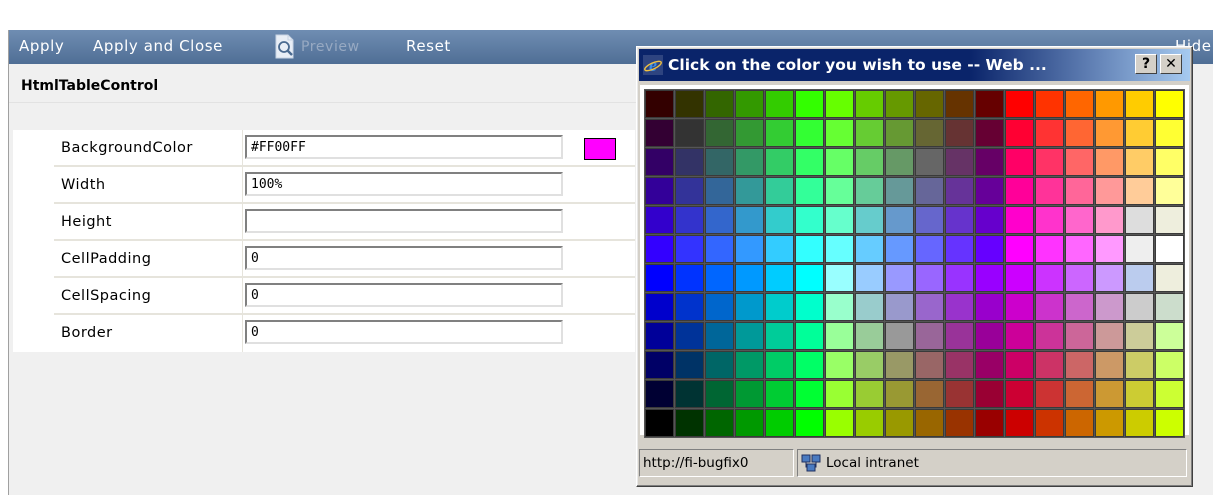 The image size is (1213, 495). Describe the element at coordinates (404, 221) in the screenshot. I see `height-input` at that location.